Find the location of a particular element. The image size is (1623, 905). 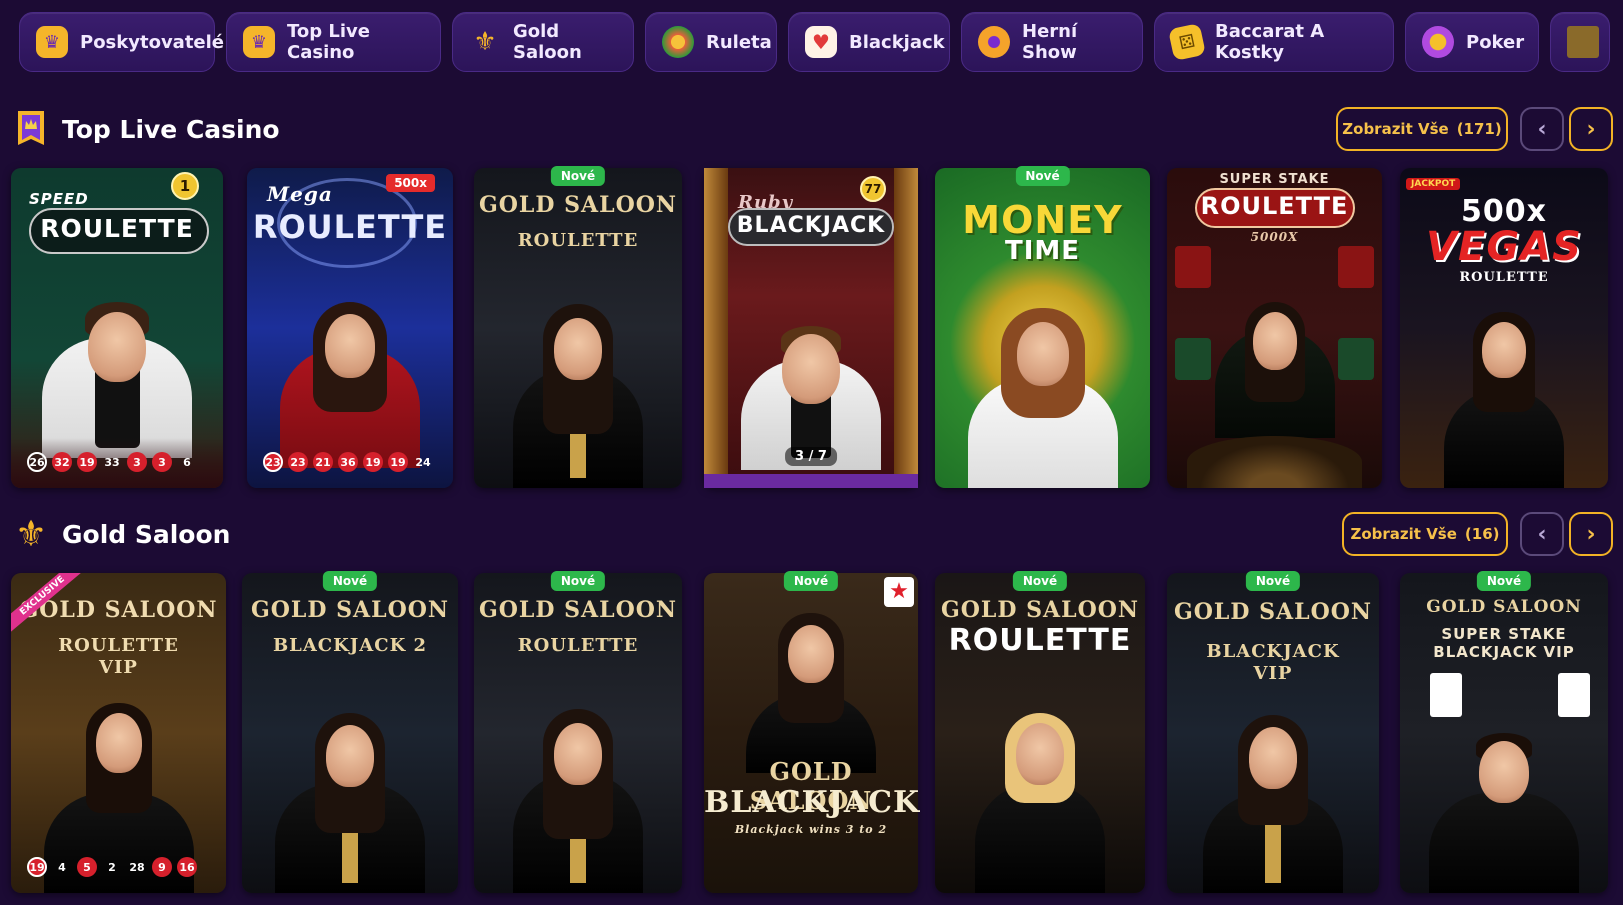

category-label: Herní Show is located at coordinates (1050, 42).